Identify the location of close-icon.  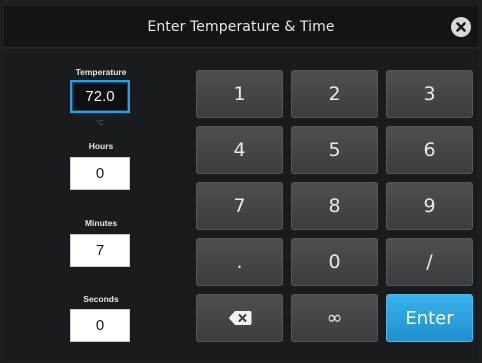
(461, 27).